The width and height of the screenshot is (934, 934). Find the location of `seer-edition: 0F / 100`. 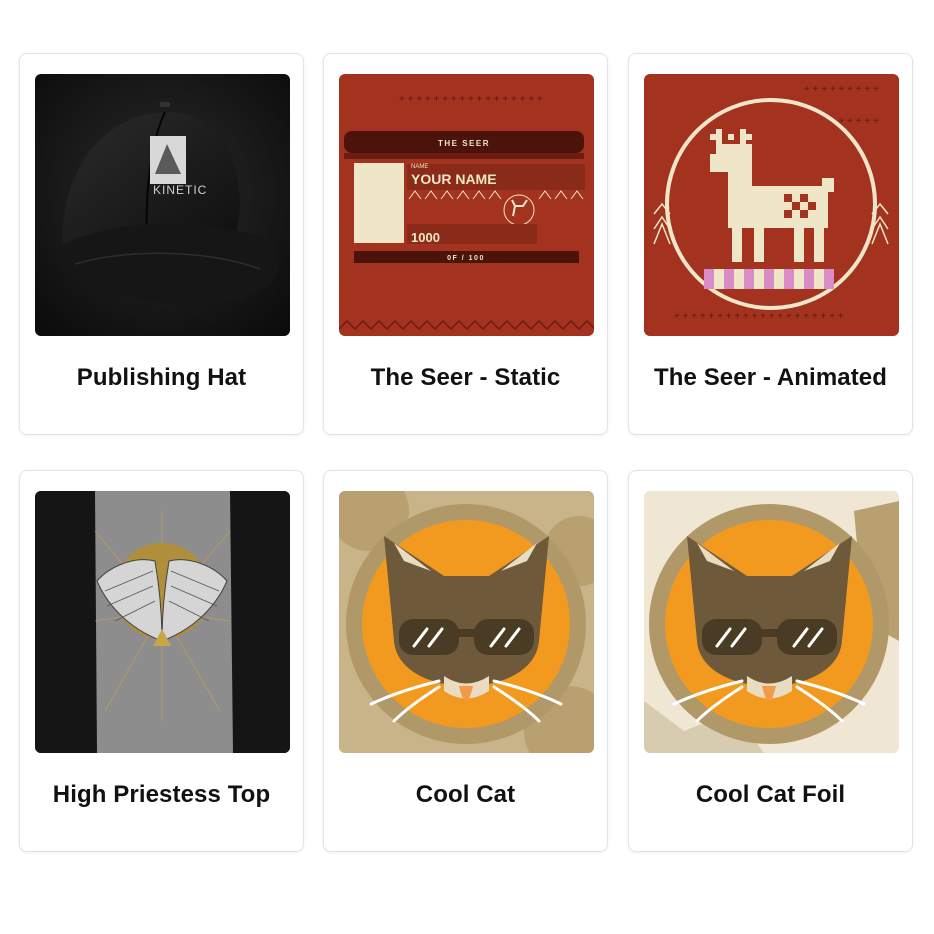

seer-edition: 0F / 100 is located at coordinates (466, 258).